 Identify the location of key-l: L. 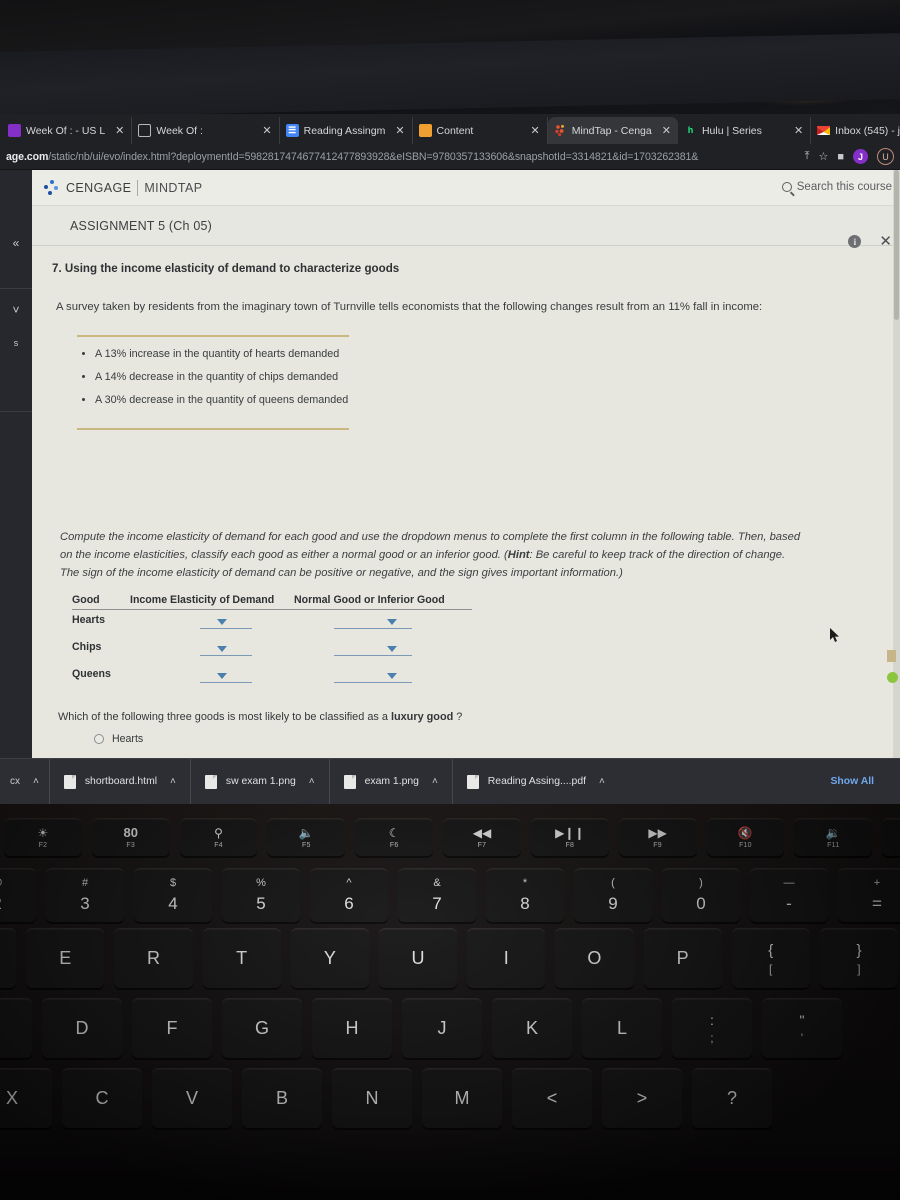
(622, 1028).